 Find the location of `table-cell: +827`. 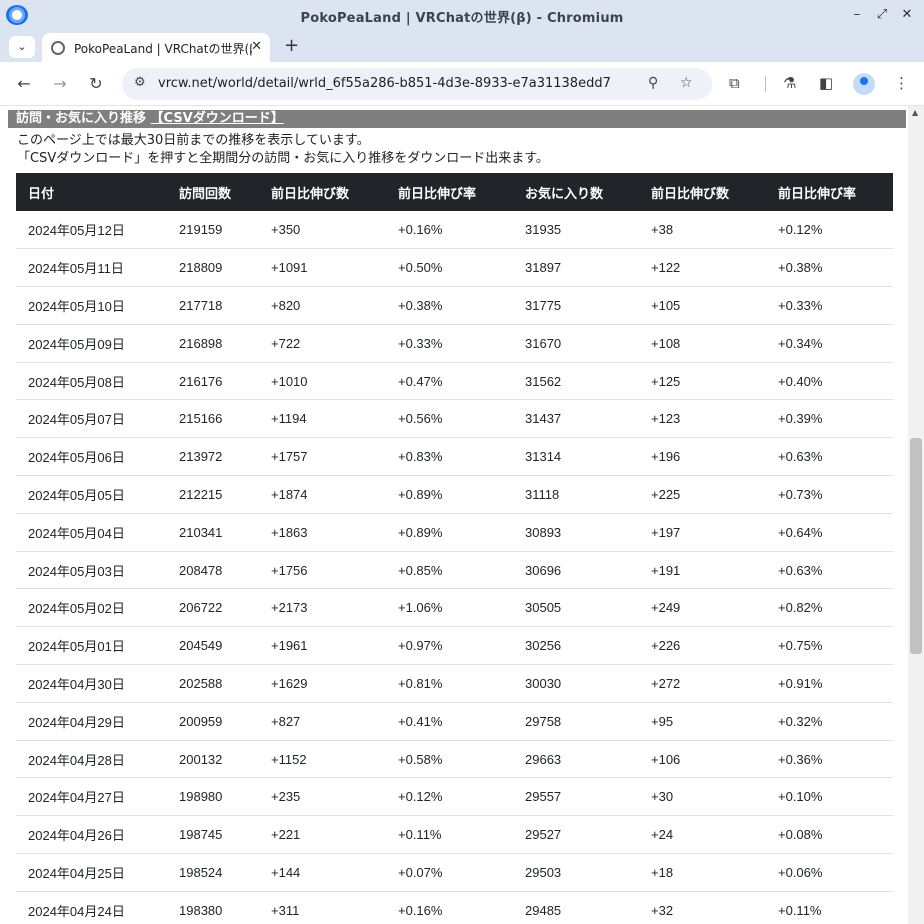

table-cell: +827 is located at coordinates (322, 721).